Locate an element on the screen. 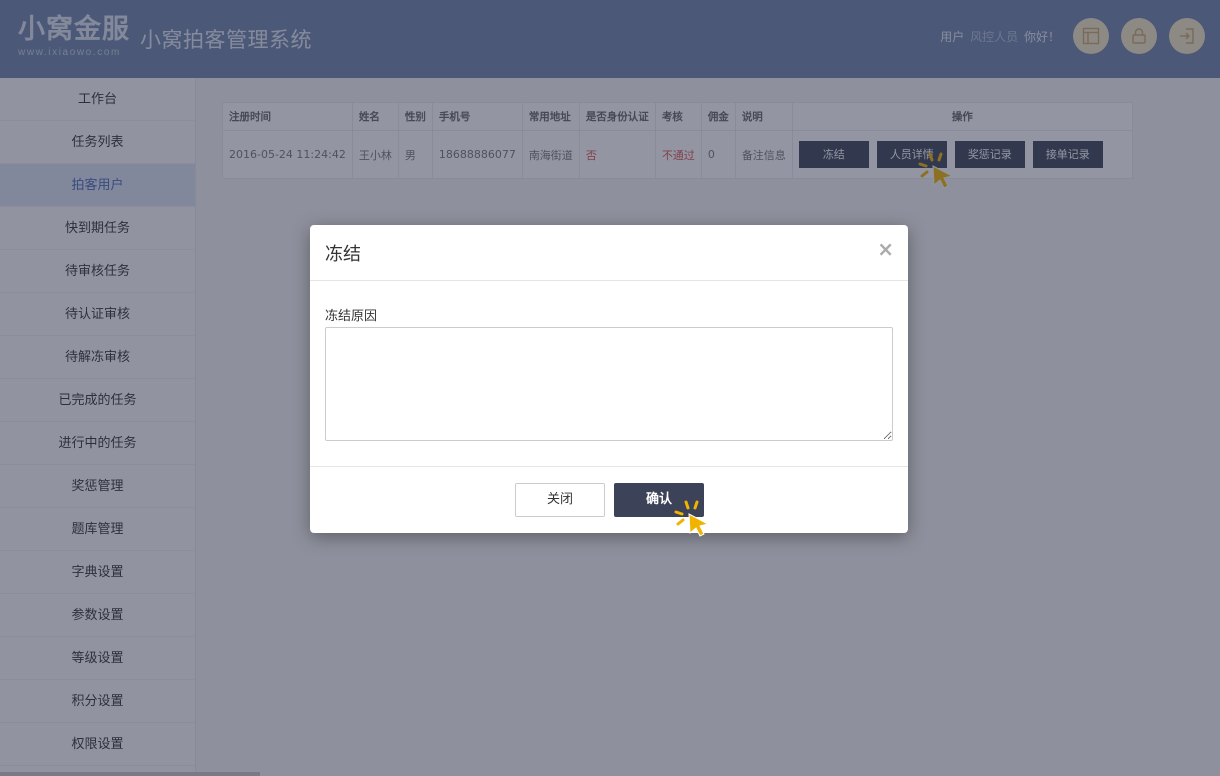 This screenshot has width=1220, height=776. dialog-footer: 关闭 确认 is located at coordinates (609, 500).